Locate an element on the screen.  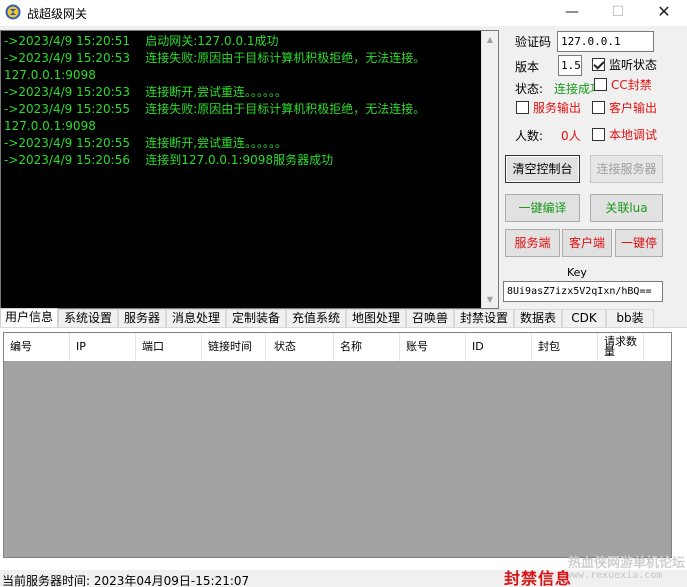
clear-console-button: 清空控制台 is located at coordinates (542, 169).